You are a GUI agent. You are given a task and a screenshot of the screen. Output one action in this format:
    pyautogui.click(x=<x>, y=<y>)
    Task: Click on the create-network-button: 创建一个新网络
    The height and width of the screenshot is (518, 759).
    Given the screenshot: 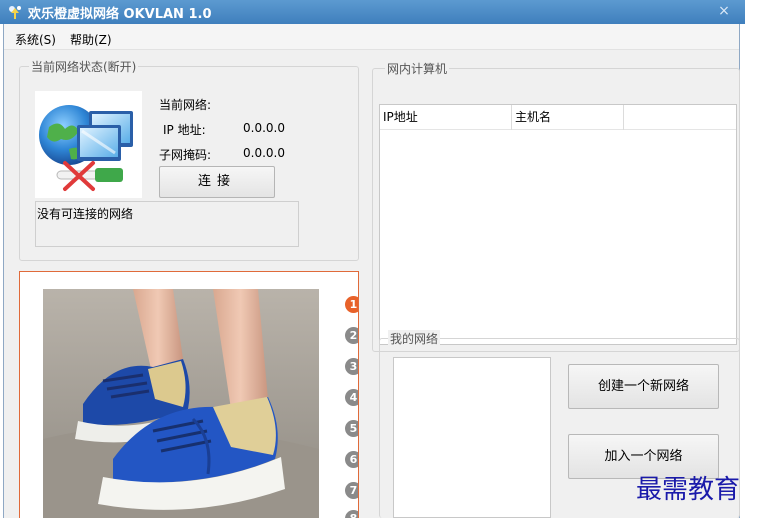 What is the action you would take?
    pyautogui.click(x=643, y=386)
    